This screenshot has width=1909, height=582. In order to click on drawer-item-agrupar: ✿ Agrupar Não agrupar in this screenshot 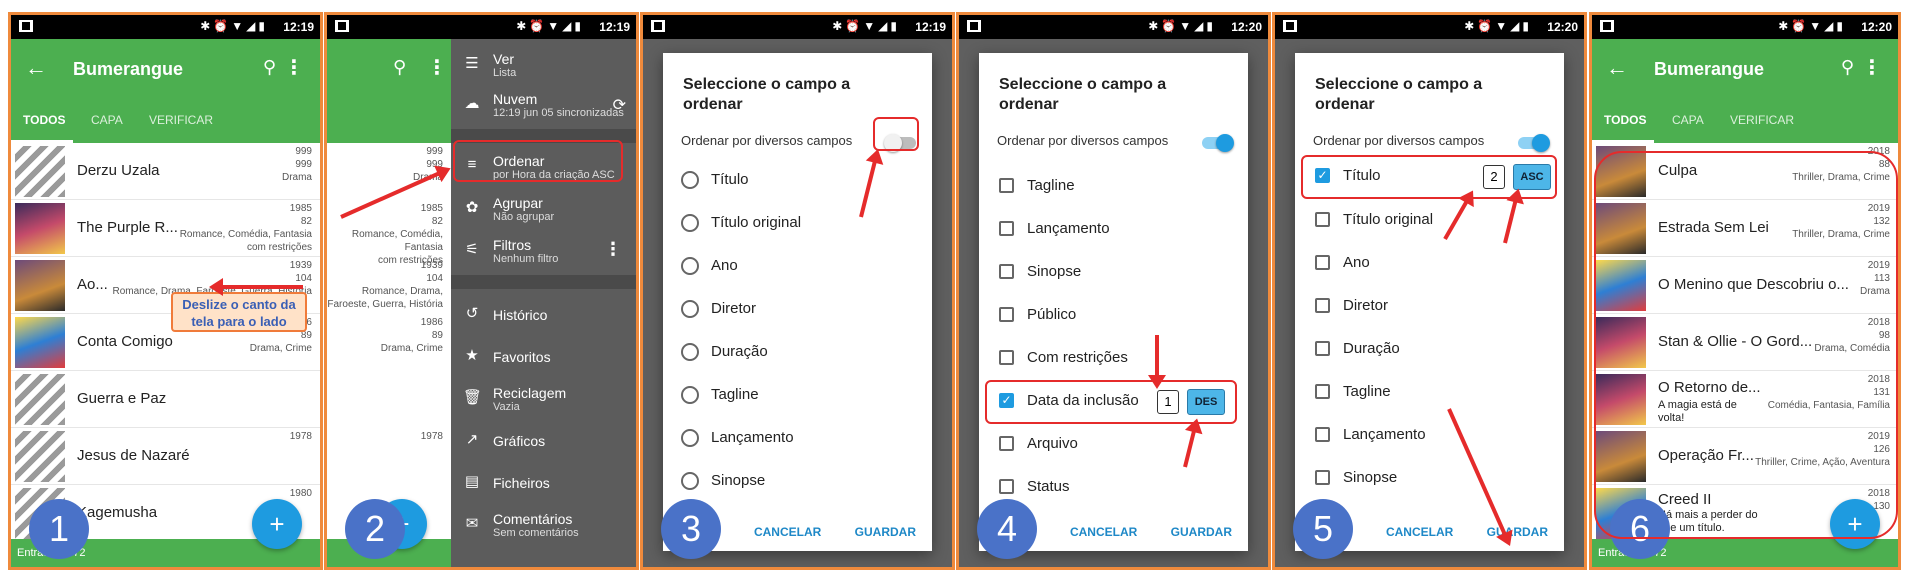, I will do `click(543, 209)`.